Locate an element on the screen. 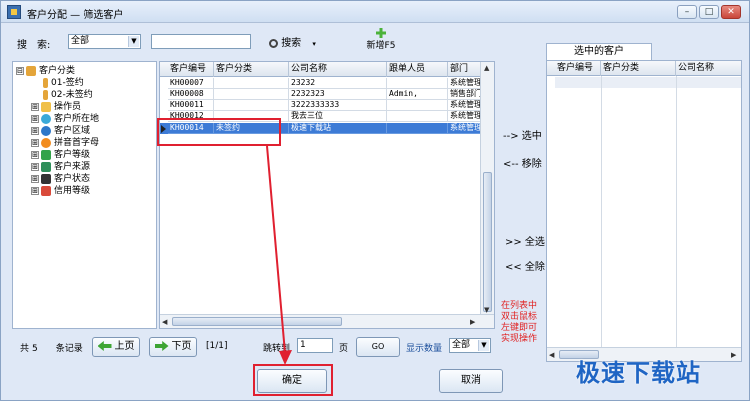  tree-label: 客户来源 is located at coordinates (72, 167).